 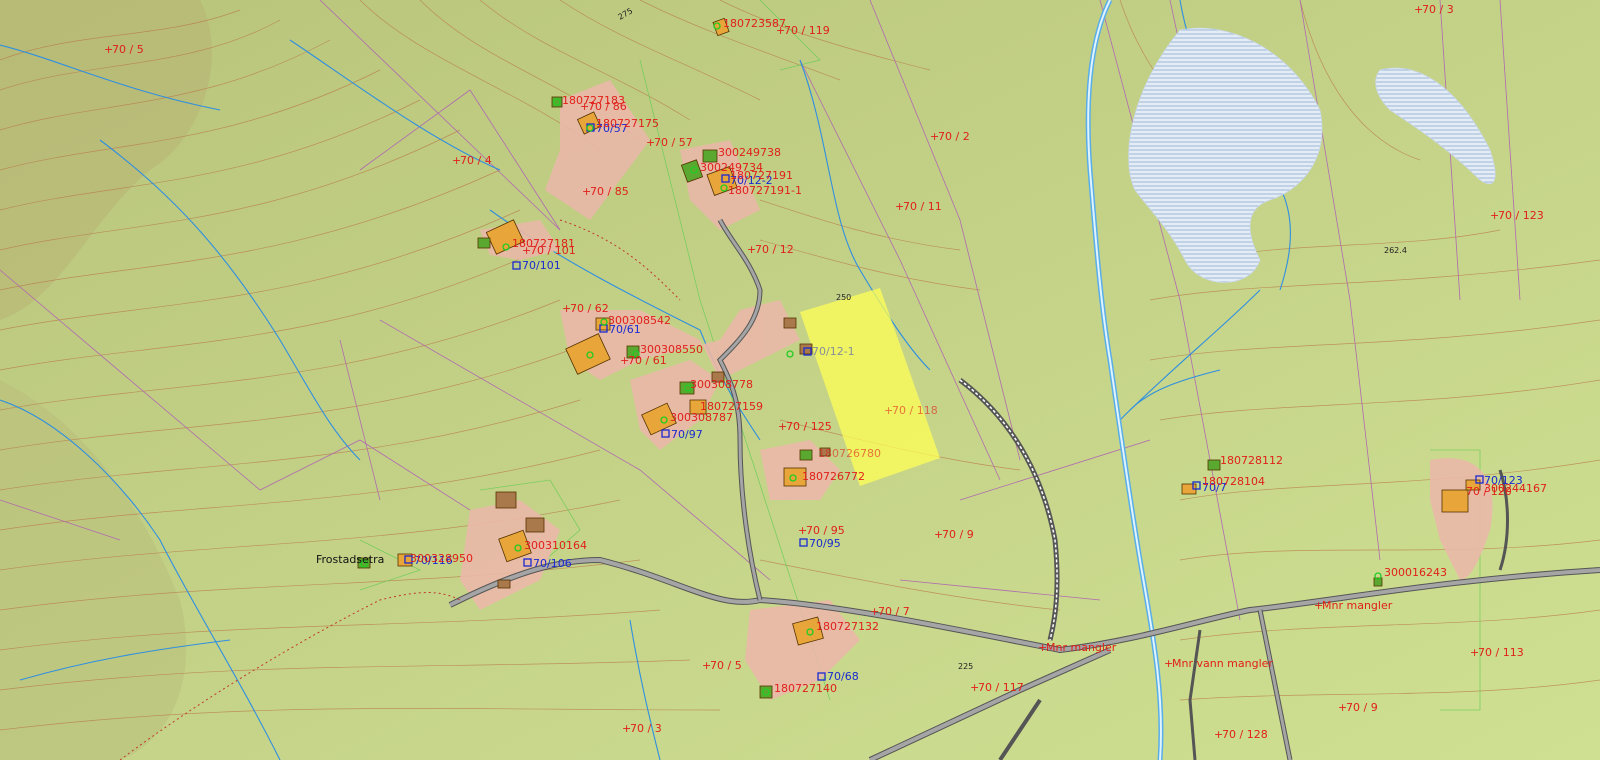 I want to click on building-label: 180727140, so click(x=805, y=688).